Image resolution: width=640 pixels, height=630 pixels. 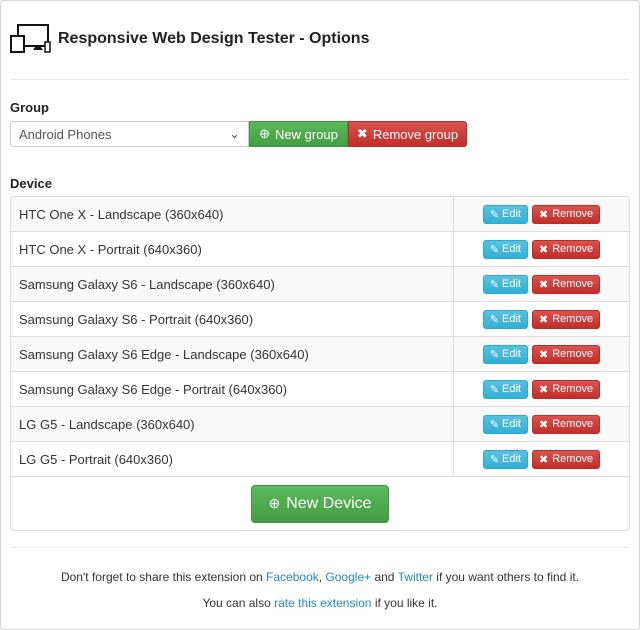 What do you see at coordinates (232, 424) in the screenshot?
I see `device-name: LG G5 - Landscape (360x640)` at bounding box center [232, 424].